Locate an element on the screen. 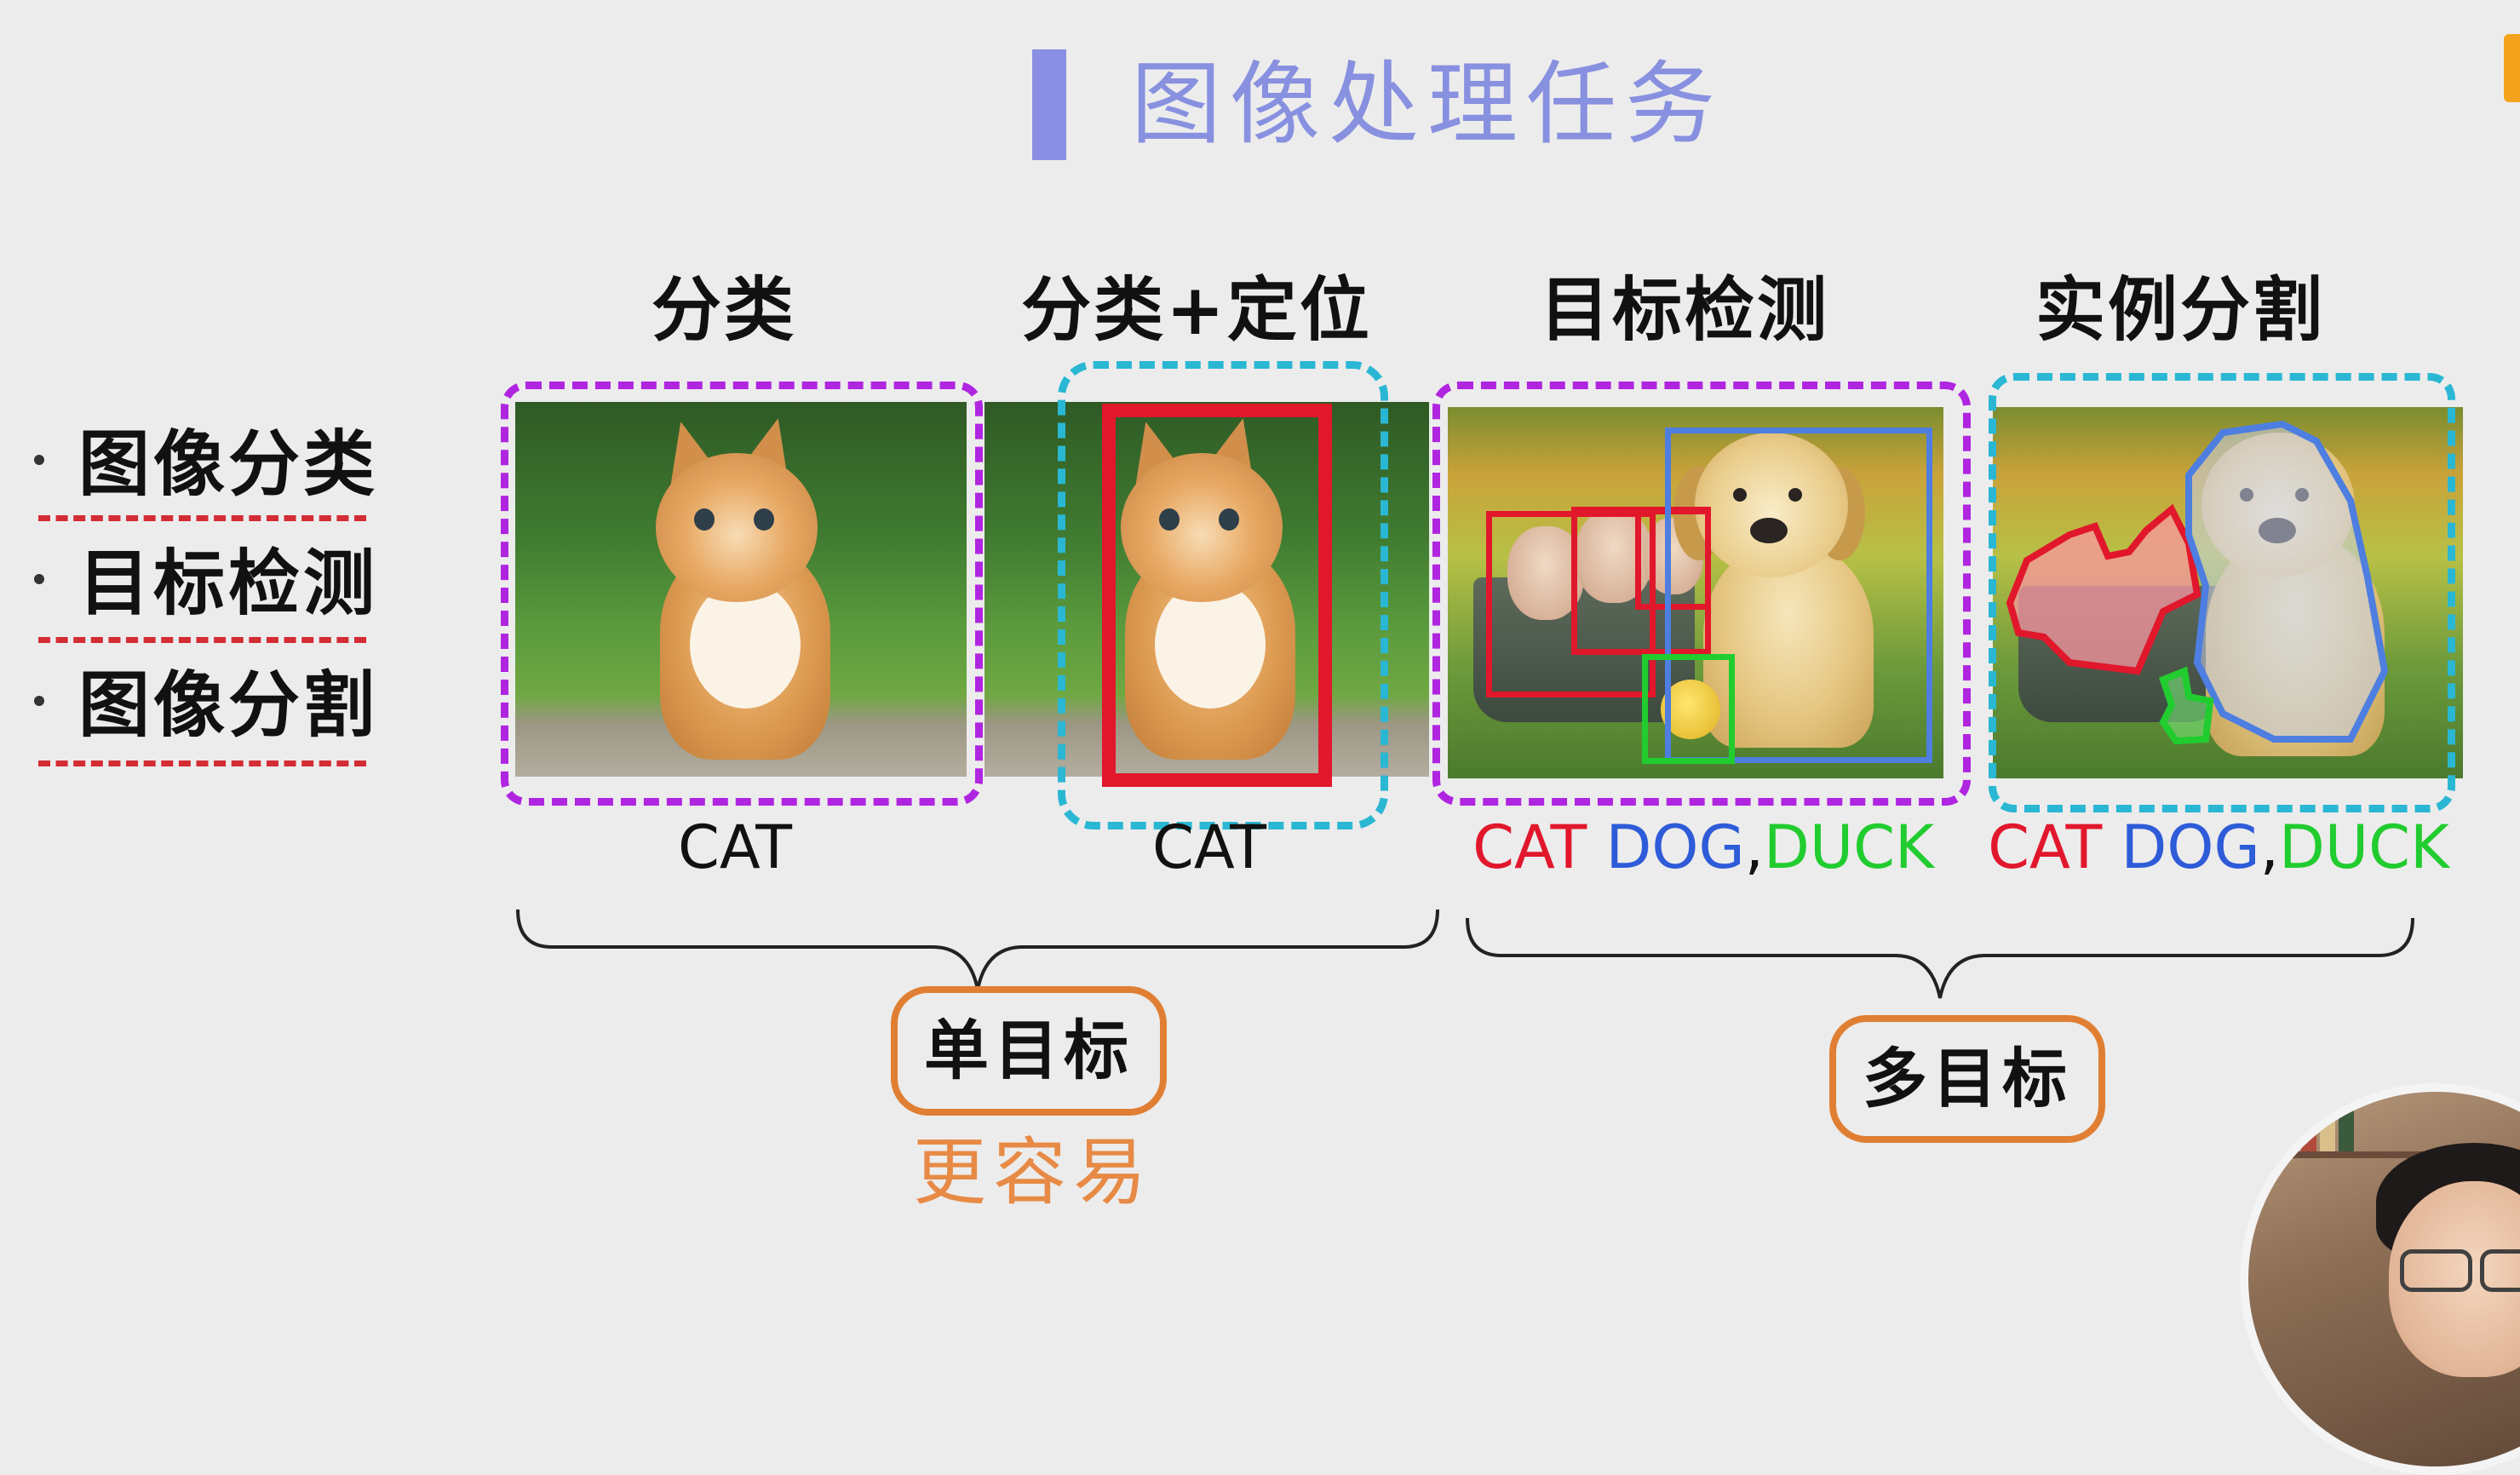  brace-multi-target is located at coordinates (1940, 958).